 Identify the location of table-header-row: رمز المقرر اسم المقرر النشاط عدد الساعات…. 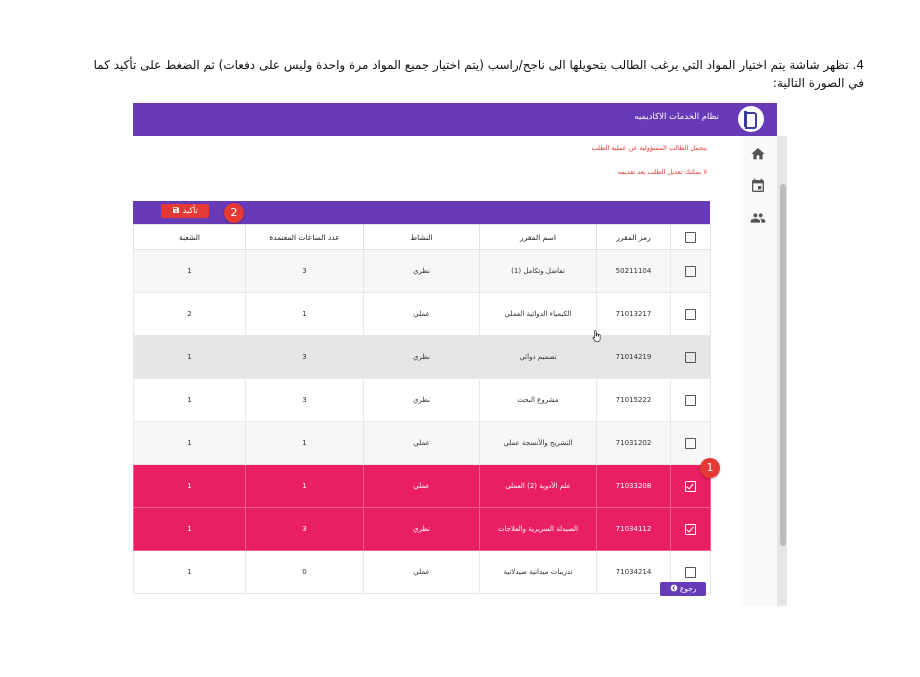
(422, 237).